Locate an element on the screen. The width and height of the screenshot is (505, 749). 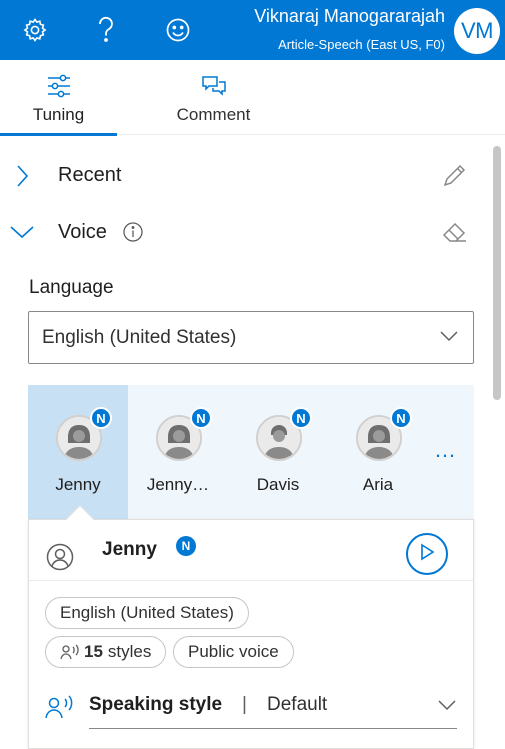
voice-tile-jenny: N Jenny is located at coordinates (78, 452).